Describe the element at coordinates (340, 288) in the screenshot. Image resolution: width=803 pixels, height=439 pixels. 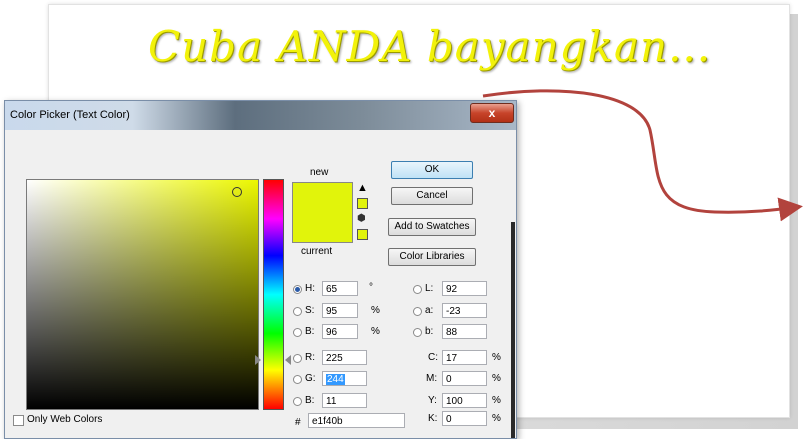
I see `hue-input: 65` at that location.